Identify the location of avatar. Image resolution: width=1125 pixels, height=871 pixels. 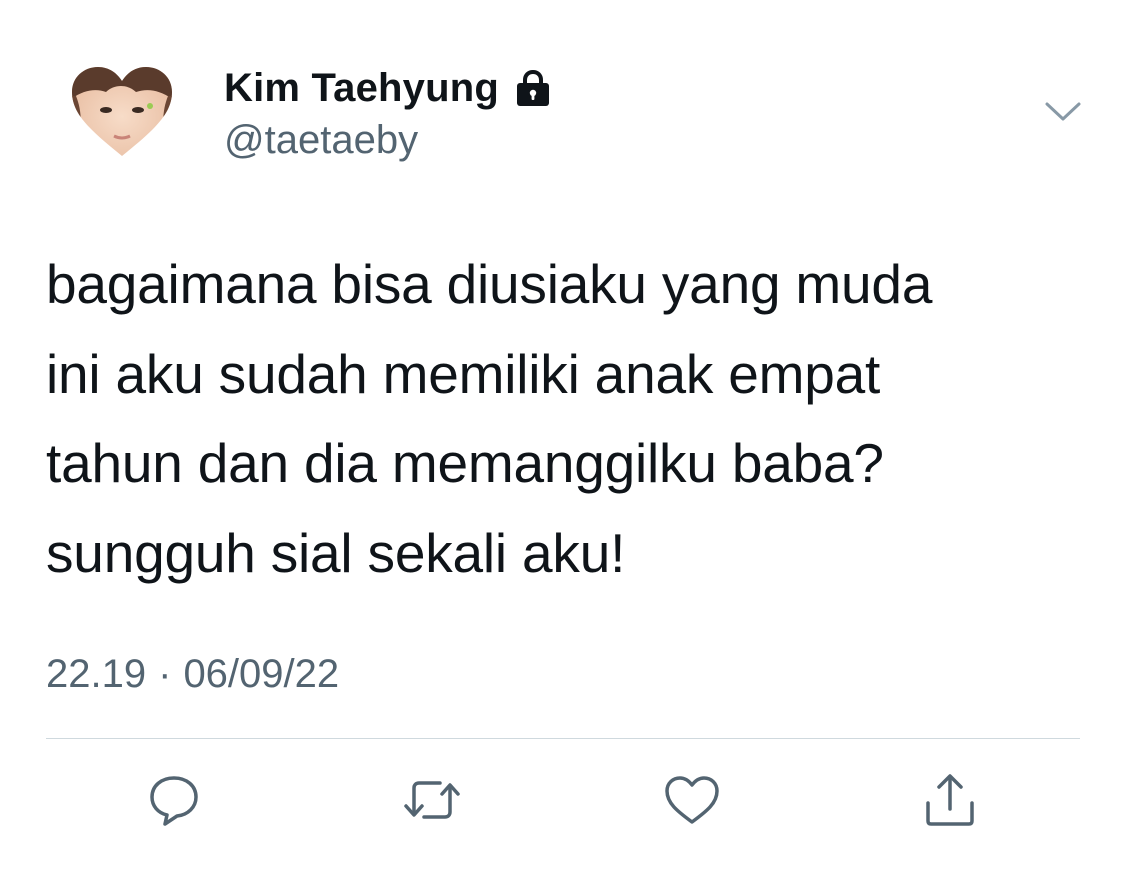
(122, 112).